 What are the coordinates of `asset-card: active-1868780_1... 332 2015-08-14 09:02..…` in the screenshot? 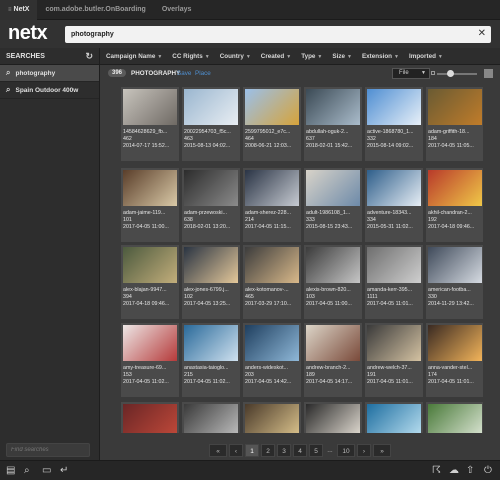 It's located at (394, 124).